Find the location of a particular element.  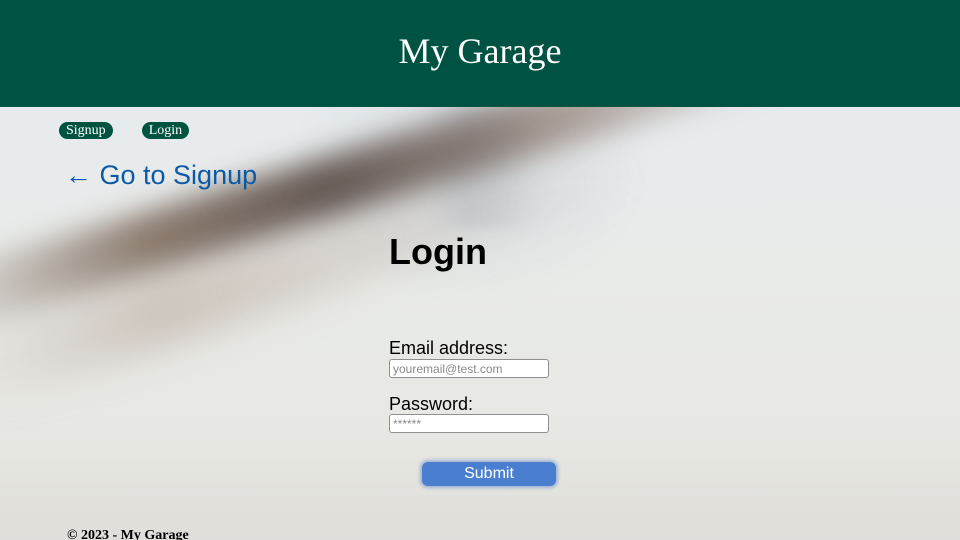

main-nav: Signup Login is located at coordinates (124, 130).